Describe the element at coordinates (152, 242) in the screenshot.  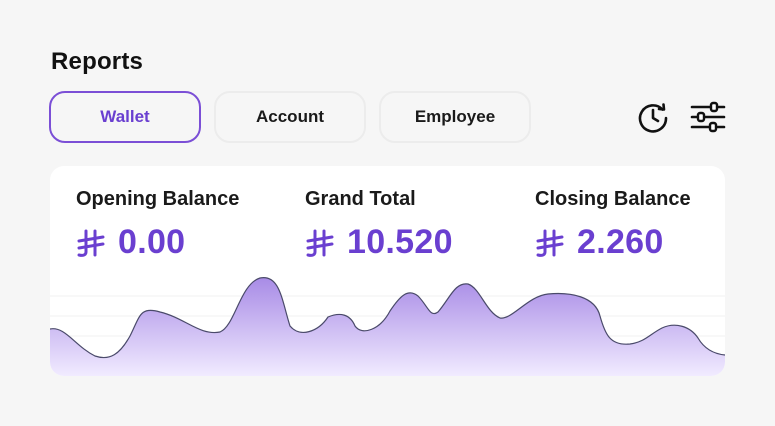
I see `stat-amount: 0.00` at that location.